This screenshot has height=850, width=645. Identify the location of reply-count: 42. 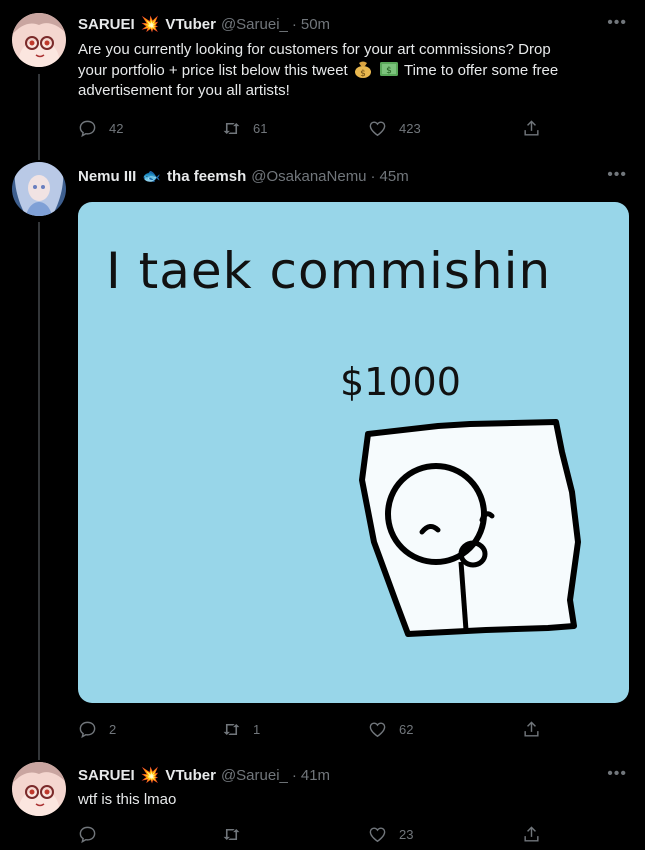
(116, 128).